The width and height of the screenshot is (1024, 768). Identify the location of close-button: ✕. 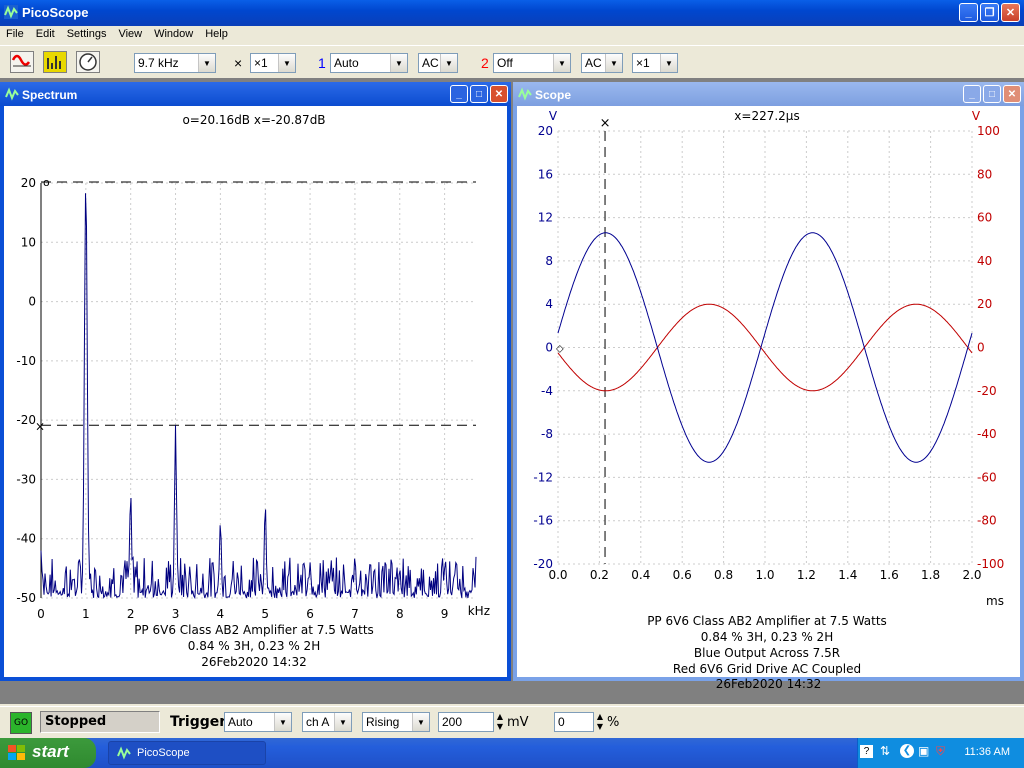
(1010, 12).